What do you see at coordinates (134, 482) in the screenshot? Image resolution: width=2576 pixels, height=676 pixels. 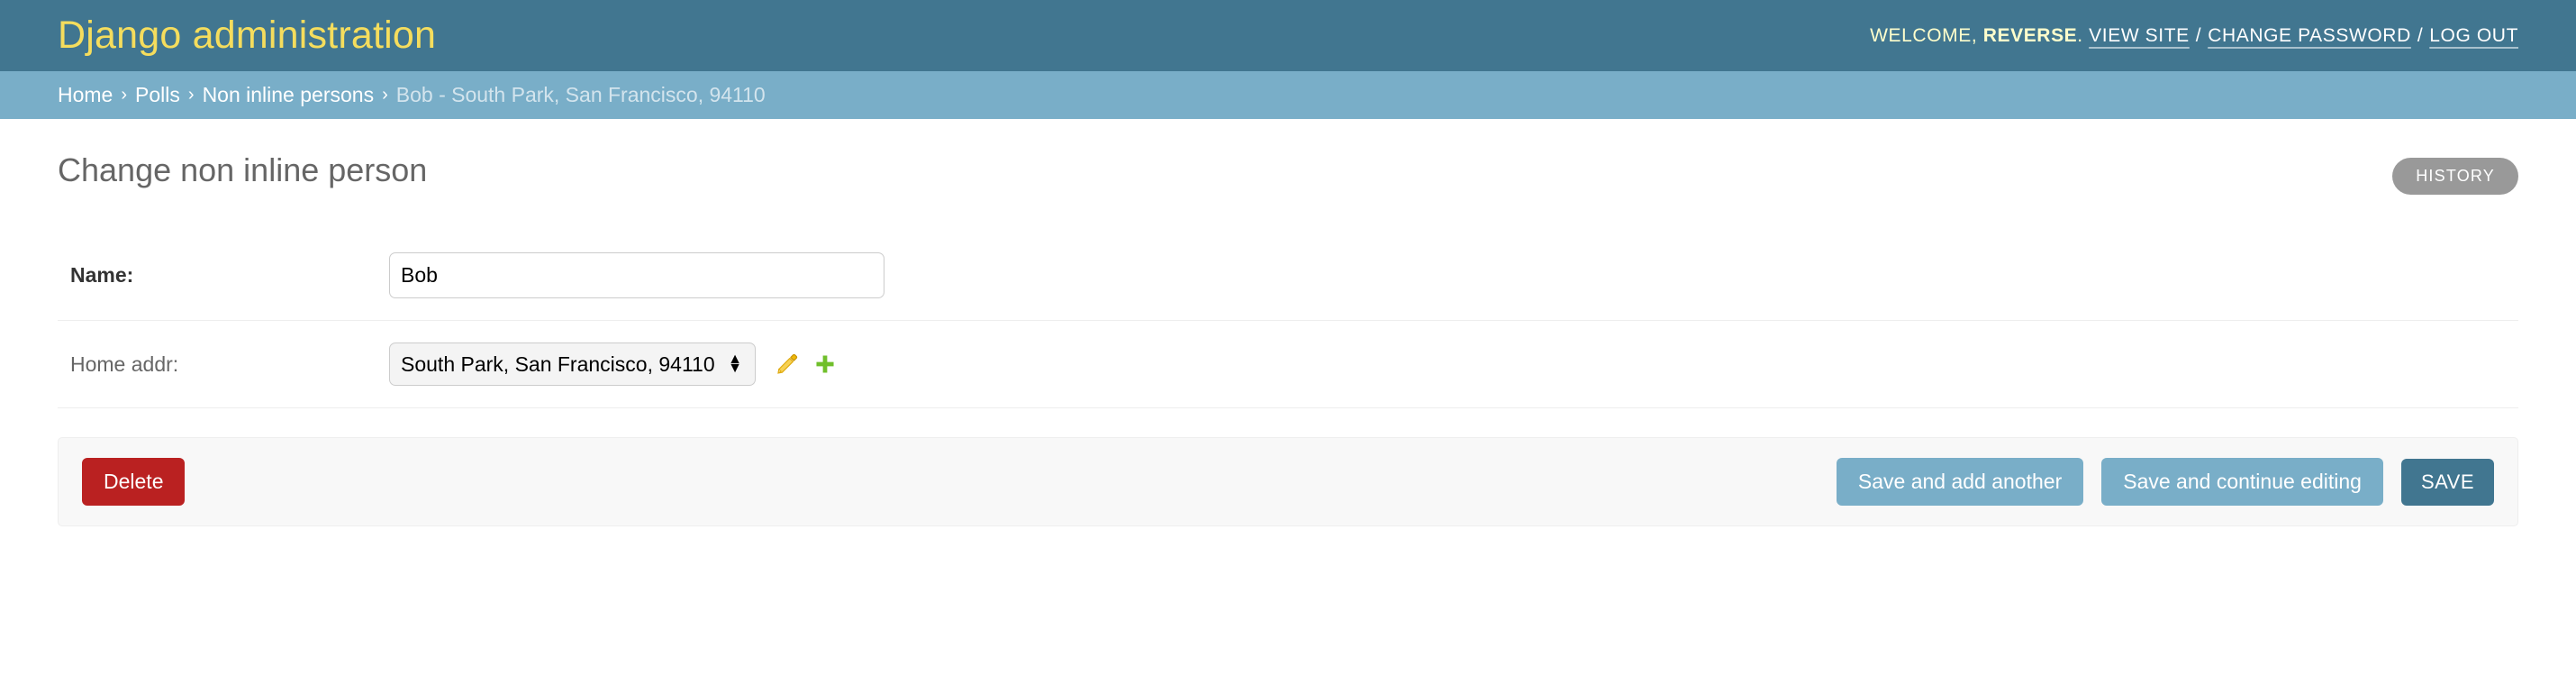 I see `delete-button: Delete` at bounding box center [134, 482].